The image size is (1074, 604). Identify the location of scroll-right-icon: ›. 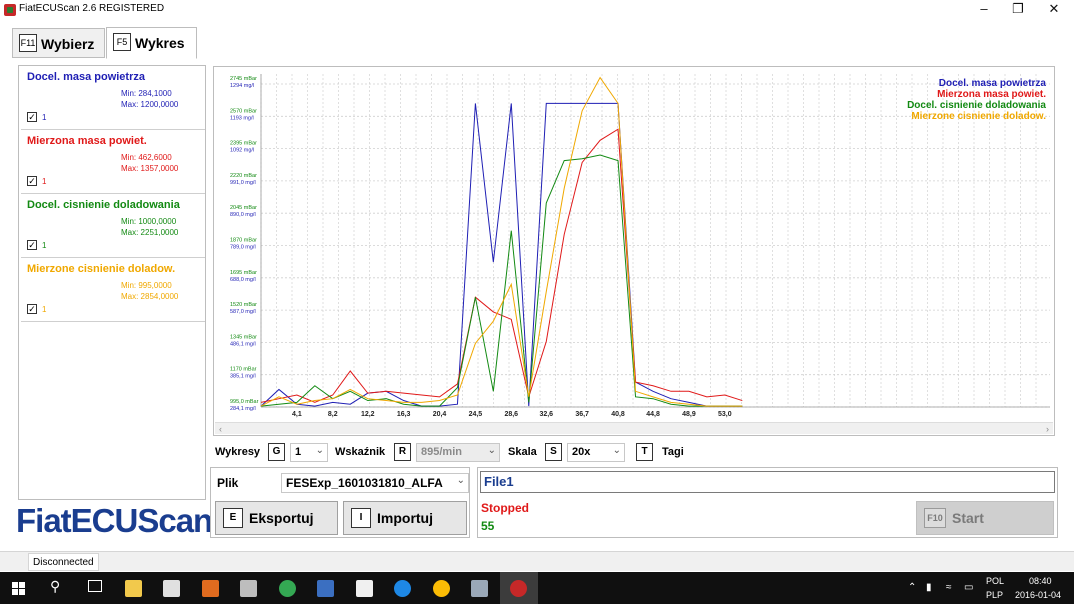
(1047, 429).